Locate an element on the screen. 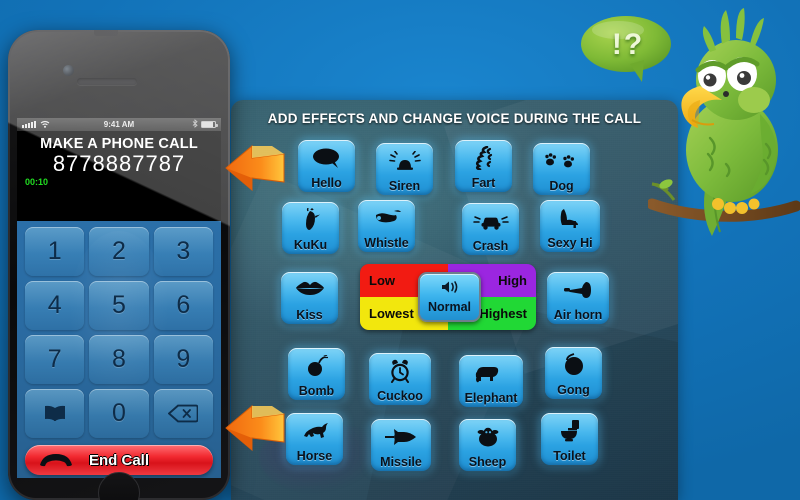 The image size is (800, 500). effect-button-bomb: Bomb is located at coordinates (316, 374).